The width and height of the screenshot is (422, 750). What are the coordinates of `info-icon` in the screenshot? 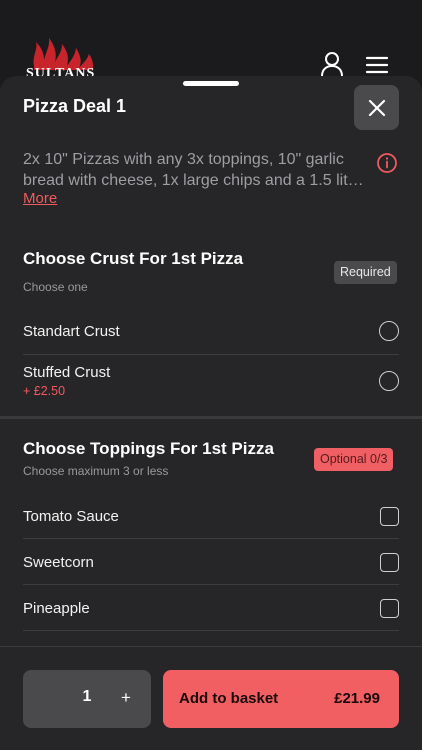 It's located at (387, 165).